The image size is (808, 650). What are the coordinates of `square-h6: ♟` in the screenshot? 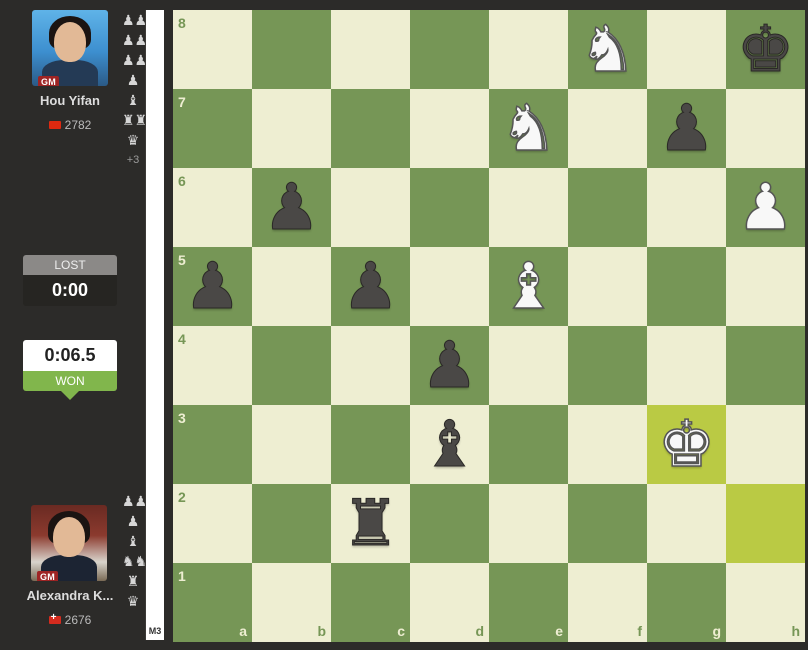 It's located at (765, 207).